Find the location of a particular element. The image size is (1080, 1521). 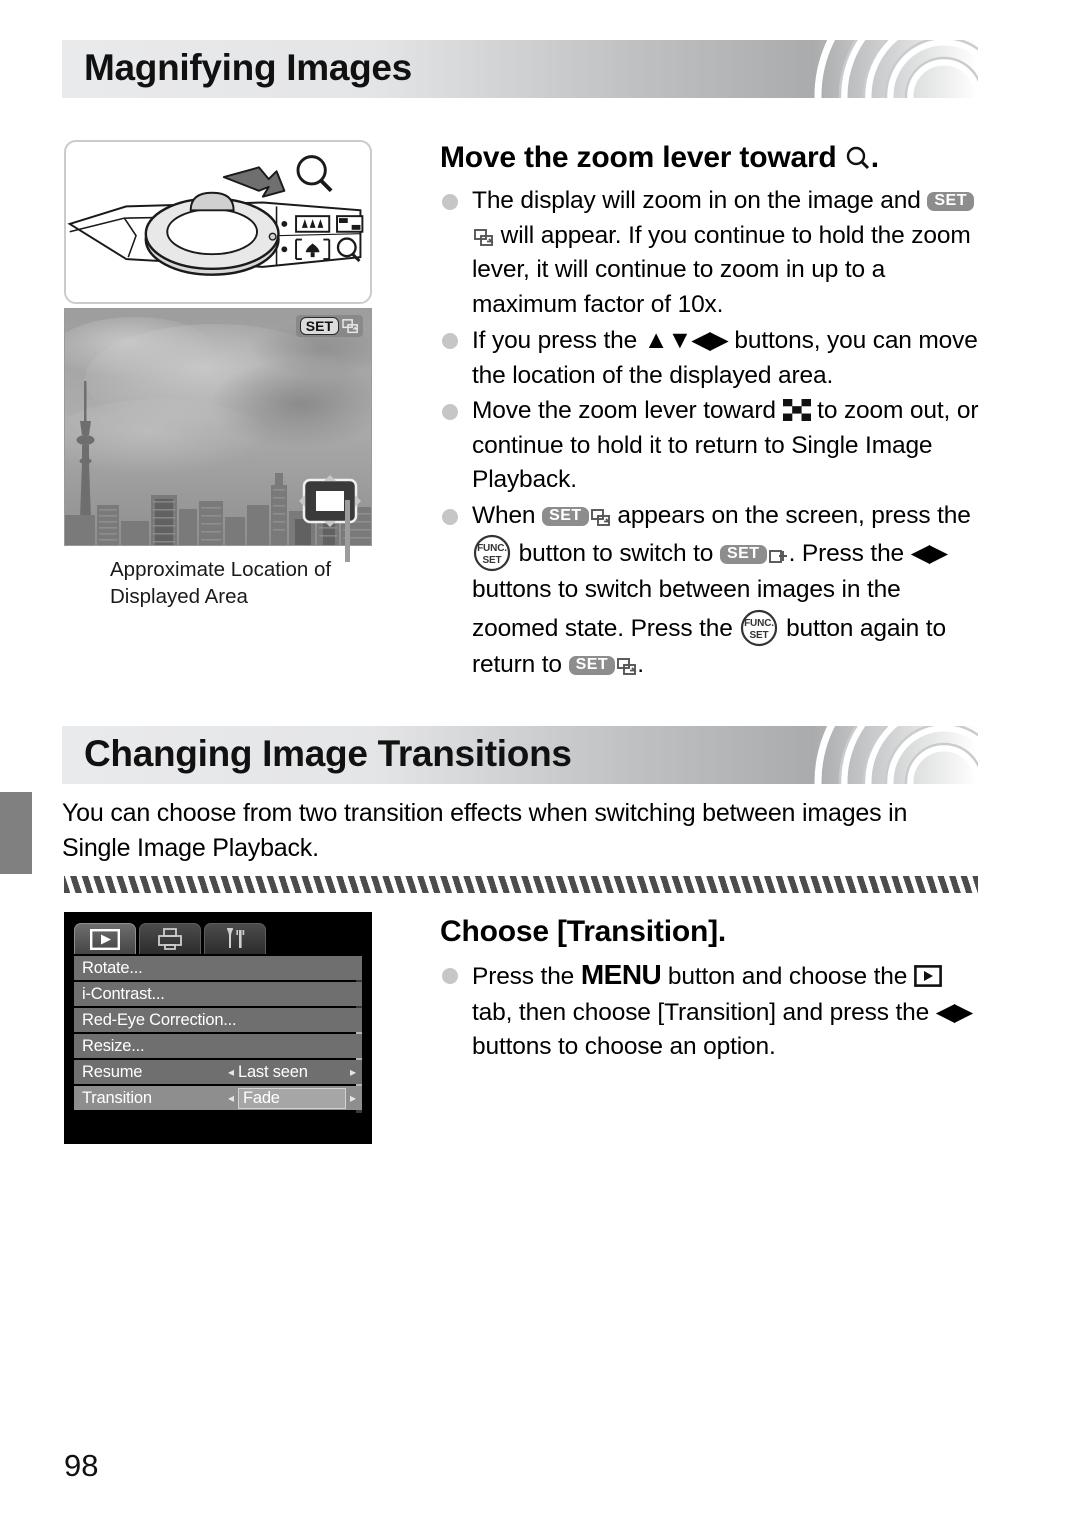

zoomed-photo-screenshot: SET is located at coordinates (218, 427).